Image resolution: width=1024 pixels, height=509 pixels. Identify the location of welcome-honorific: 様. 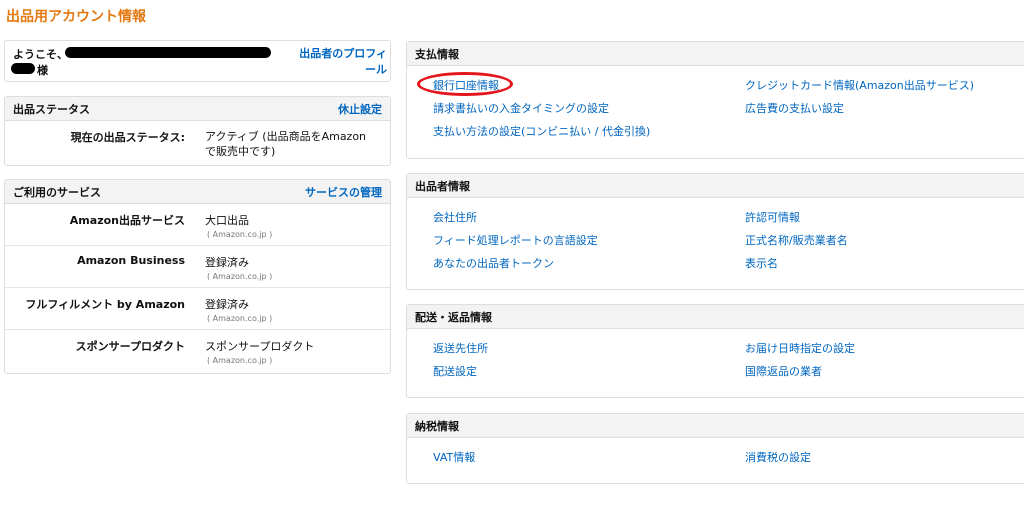
(42, 70).